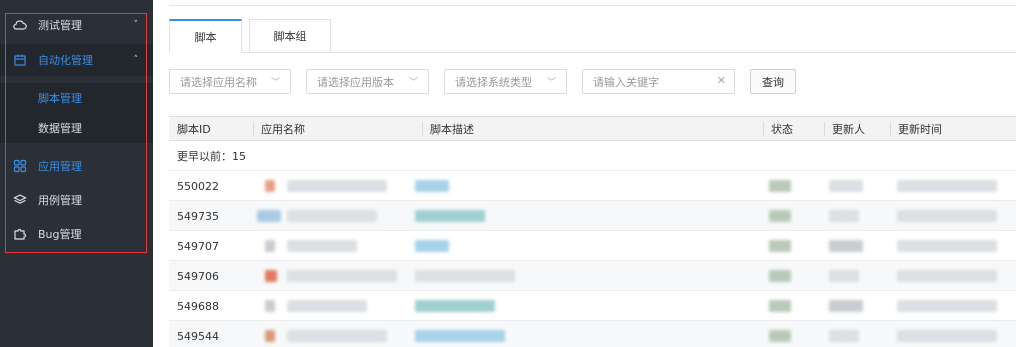  I want to click on divider, so click(592, 5).